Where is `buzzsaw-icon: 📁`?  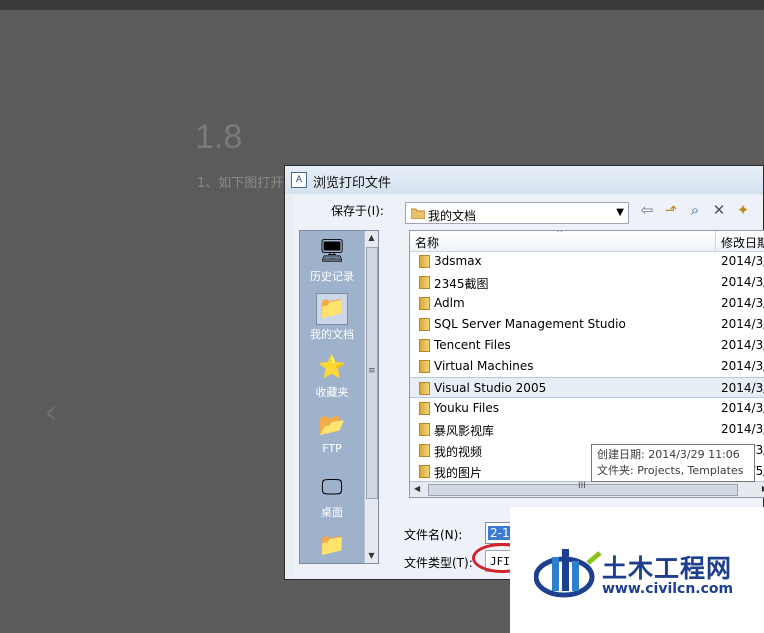 buzzsaw-icon: 📁 is located at coordinates (332, 545).